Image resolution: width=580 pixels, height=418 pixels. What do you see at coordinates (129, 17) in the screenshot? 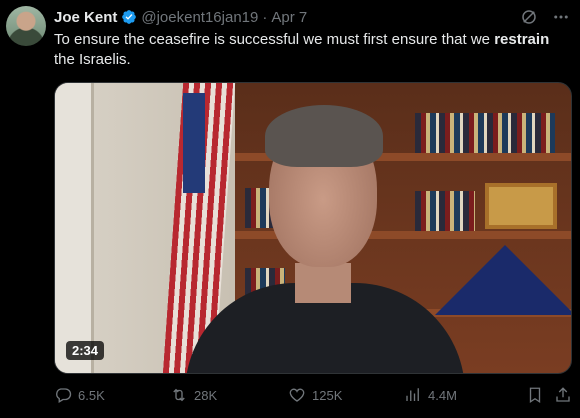
I see `verified-badge-icon` at bounding box center [129, 17].